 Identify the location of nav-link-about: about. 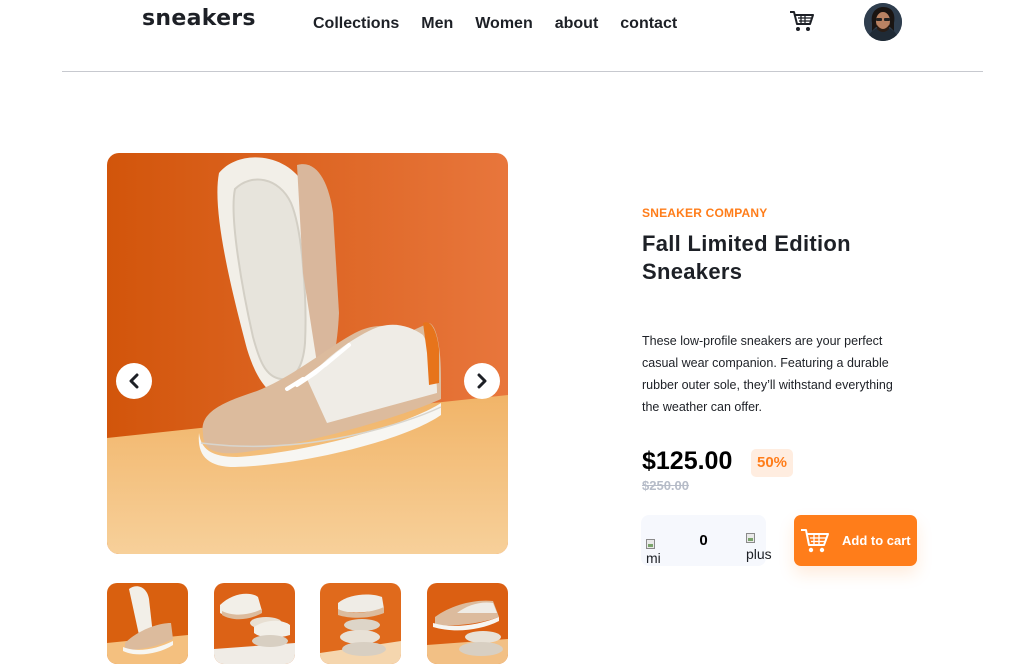
(577, 24).